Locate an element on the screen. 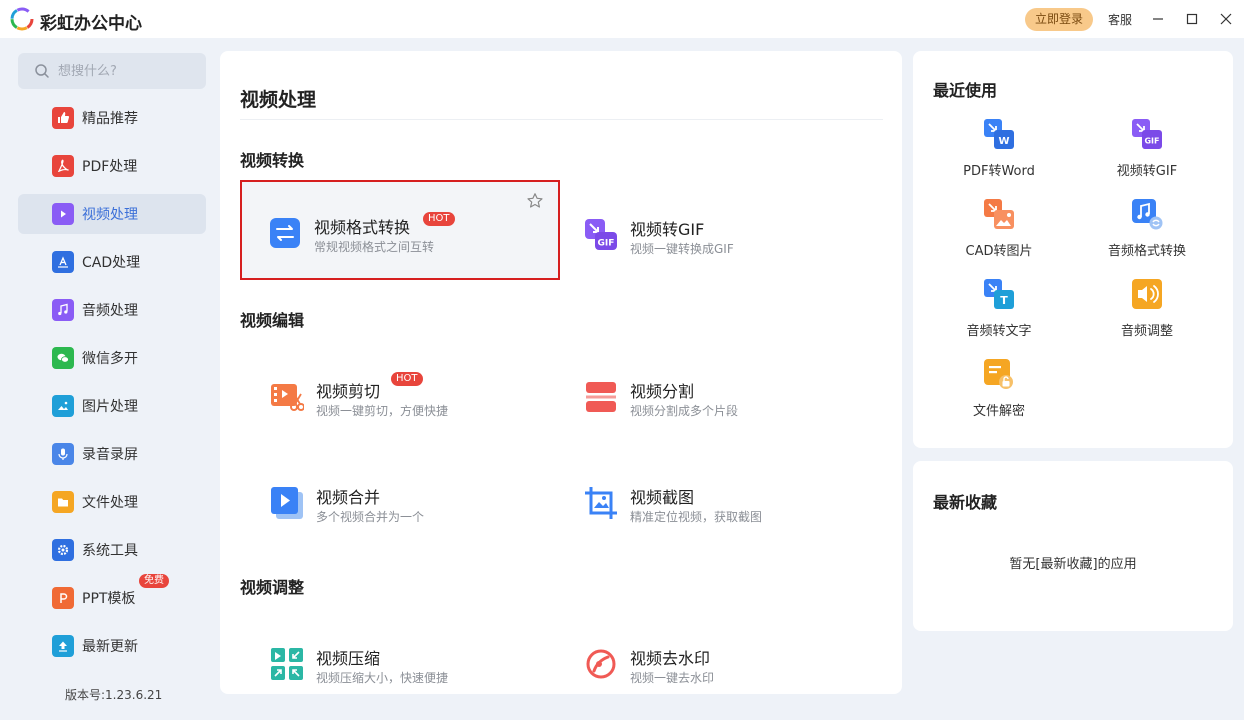  sidebar-item-label: 录音录屏 is located at coordinates (110, 455).